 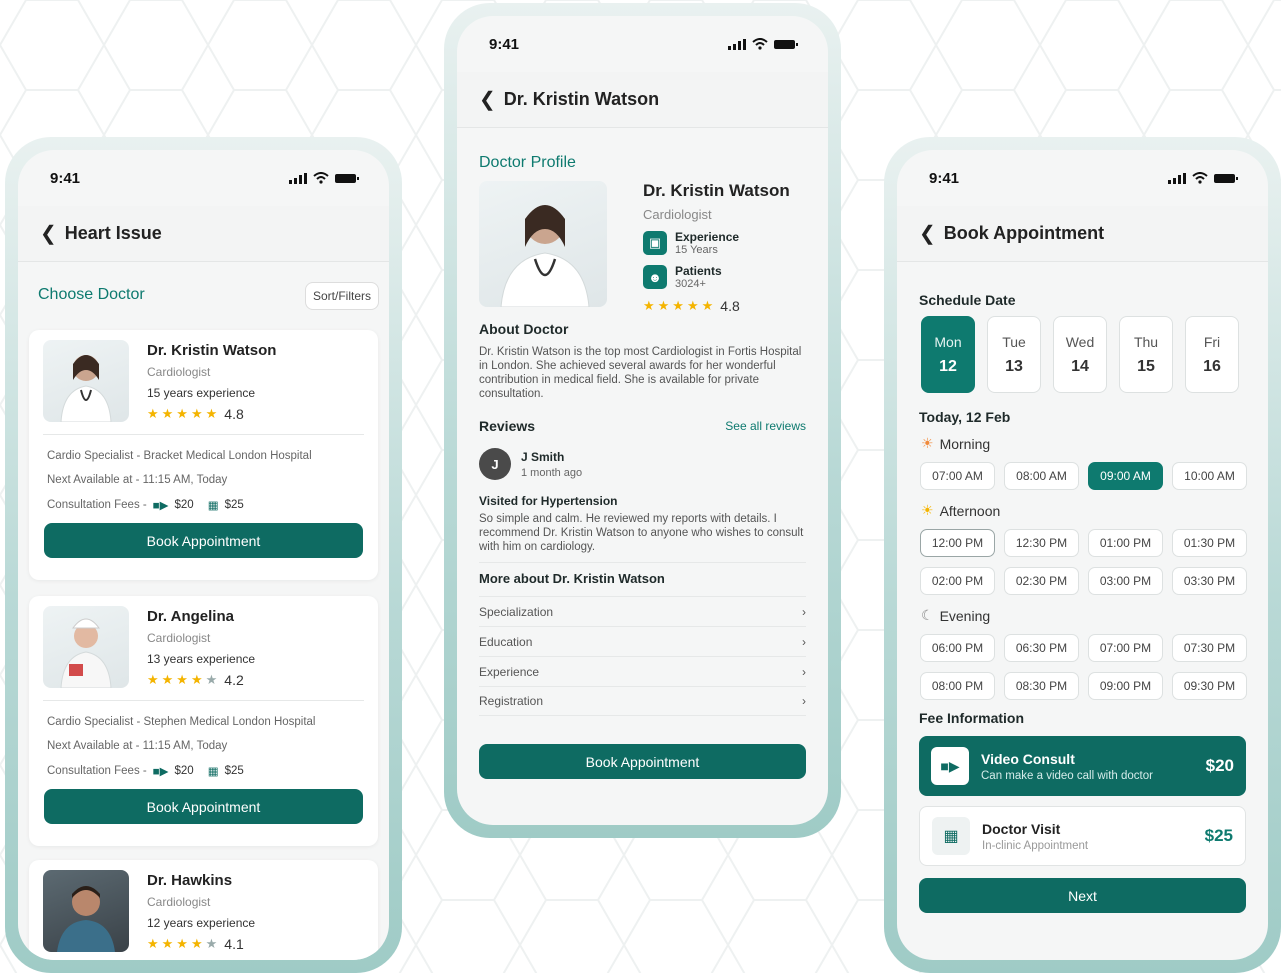 I want to click on today-label: Today, 12 Feb, so click(x=965, y=417).